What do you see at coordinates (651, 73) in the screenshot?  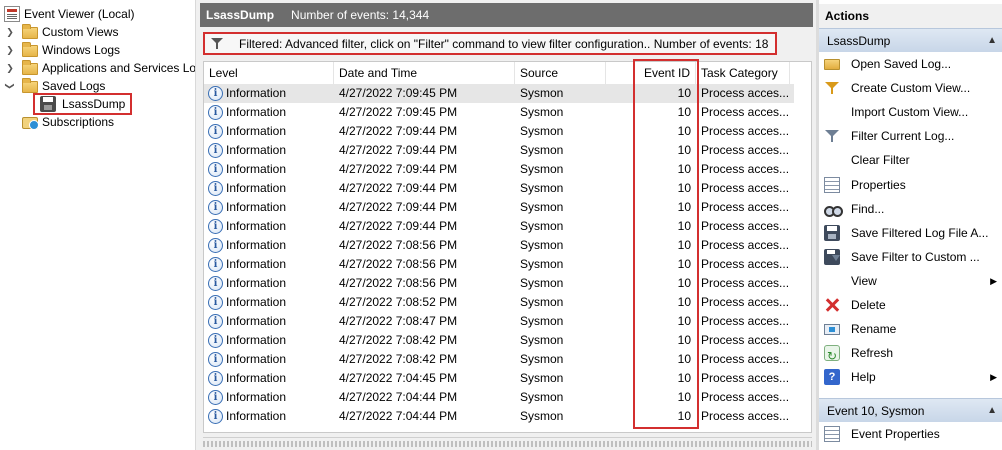 I see `column-header-event-id: Event ID` at bounding box center [651, 73].